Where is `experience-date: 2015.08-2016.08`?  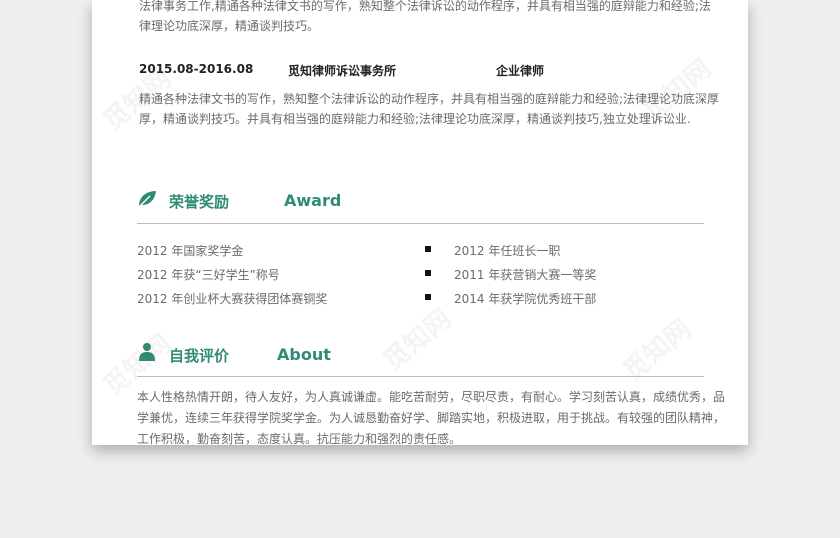 experience-date: 2015.08-2016.08 is located at coordinates (196, 69).